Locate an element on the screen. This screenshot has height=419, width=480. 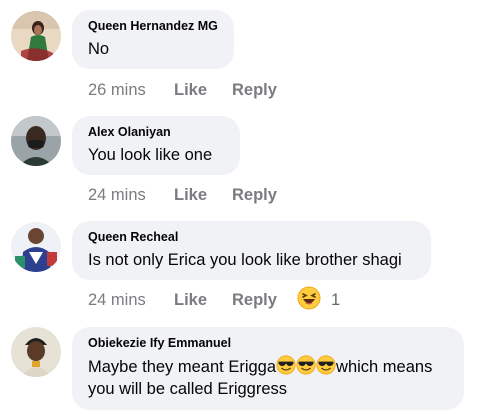
author-name: Queen Hernandez MG is located at coordinates (154, 26).